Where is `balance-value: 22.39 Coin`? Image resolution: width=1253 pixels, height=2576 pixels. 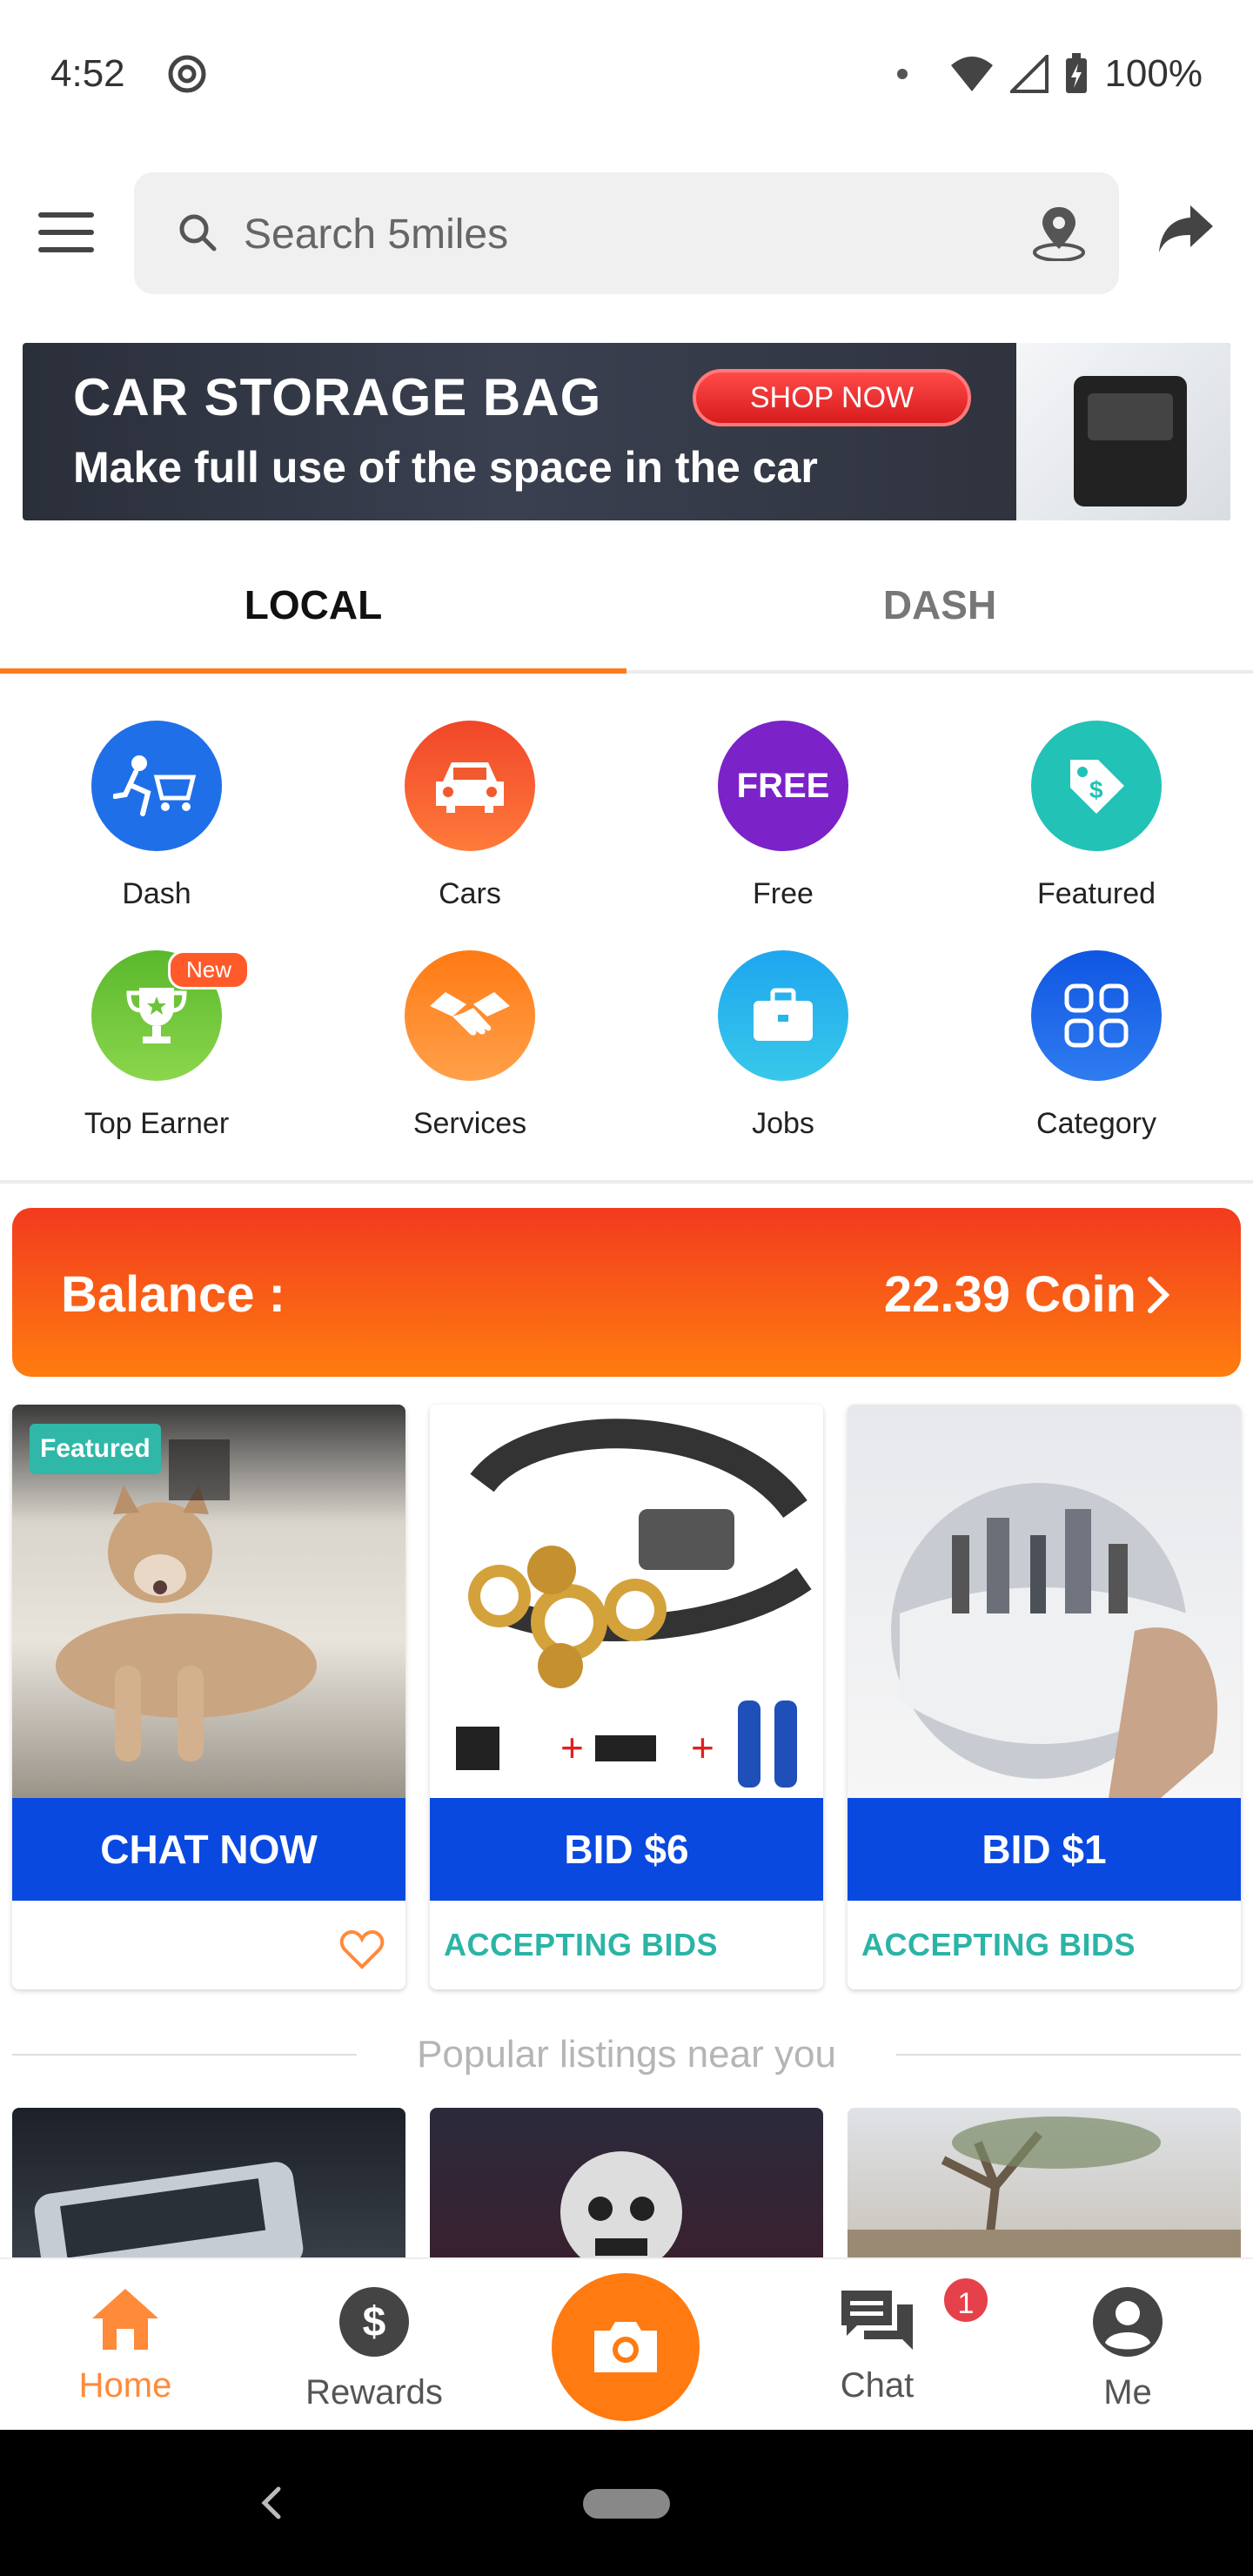 balance-value: 22.39 Coin is located at coordinates (1010, 1294).